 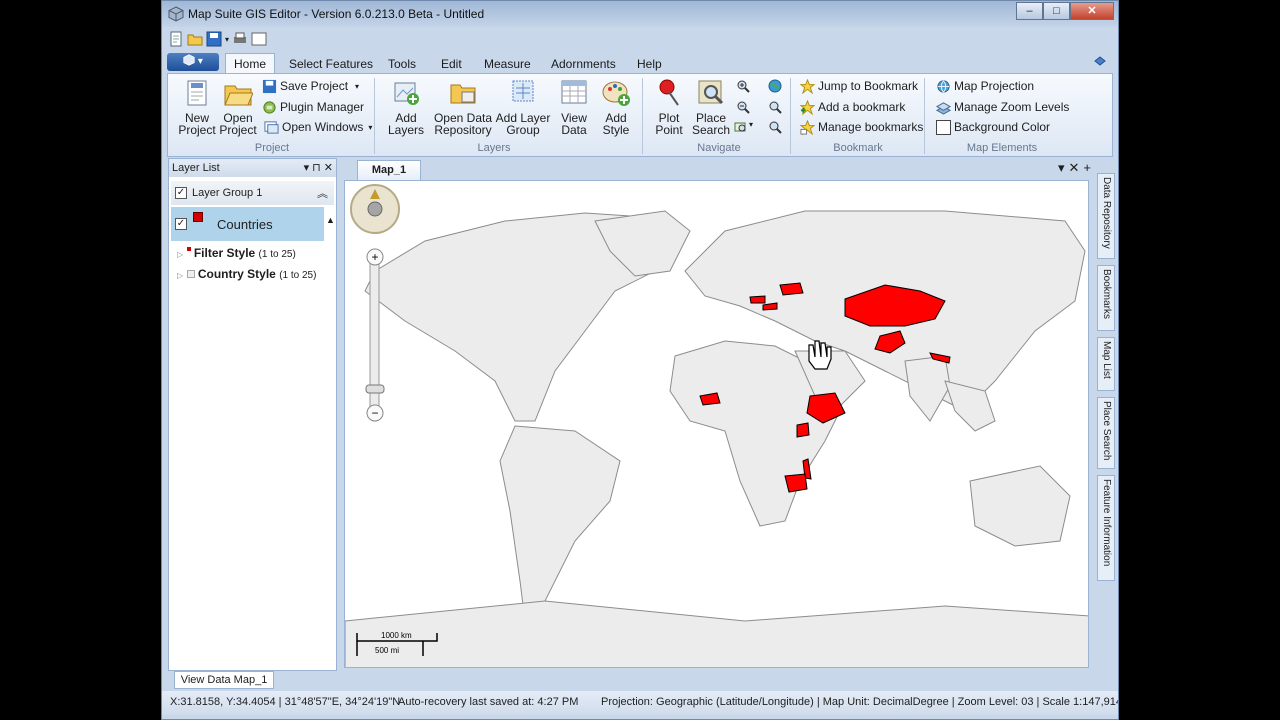 What do you see at coordinates (463, 107) in the screenshot?
I see `open-data-repository-button: Open Data Repository` at bounding box center [463, 107].